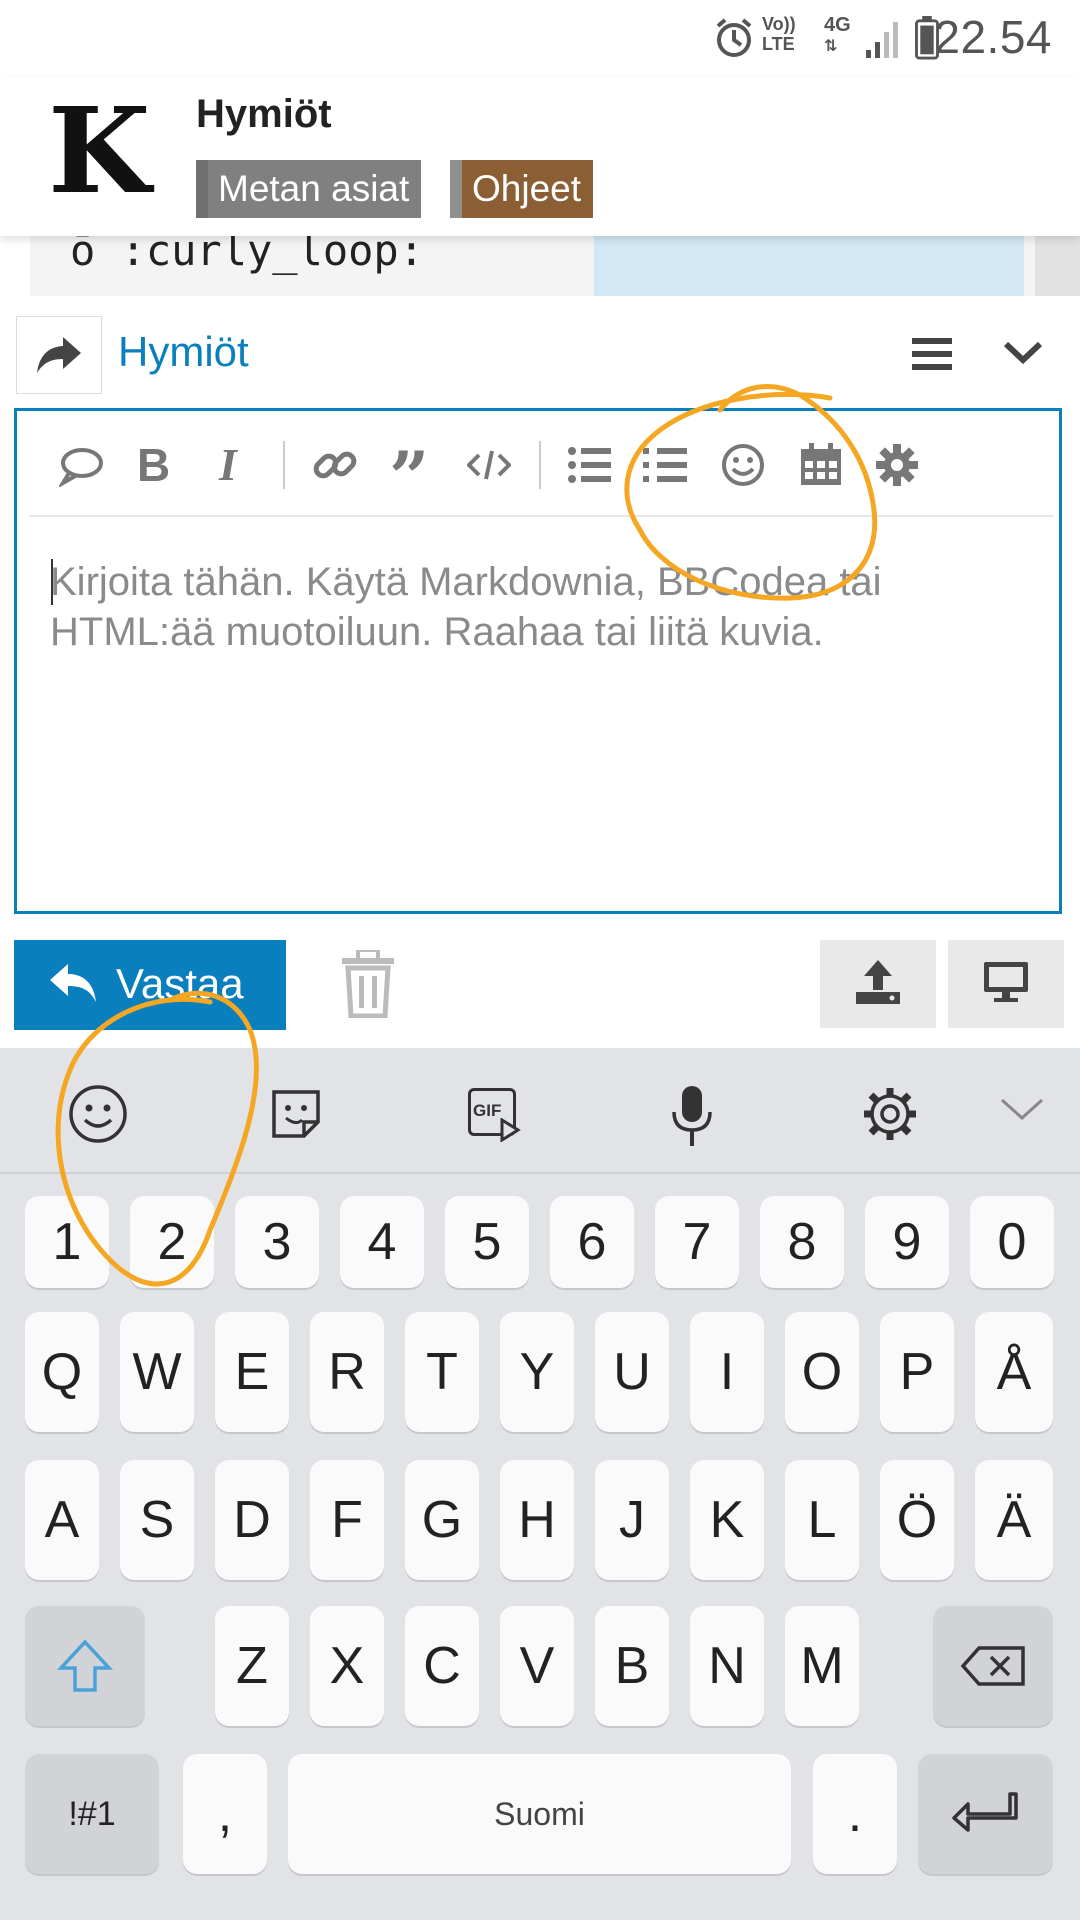 This screenshot has height=1920, width=1080. What do you see at coordinates (225, 1814) in the screenshot?
I see `comma-key: ,` at bounding box center [225, 1814].